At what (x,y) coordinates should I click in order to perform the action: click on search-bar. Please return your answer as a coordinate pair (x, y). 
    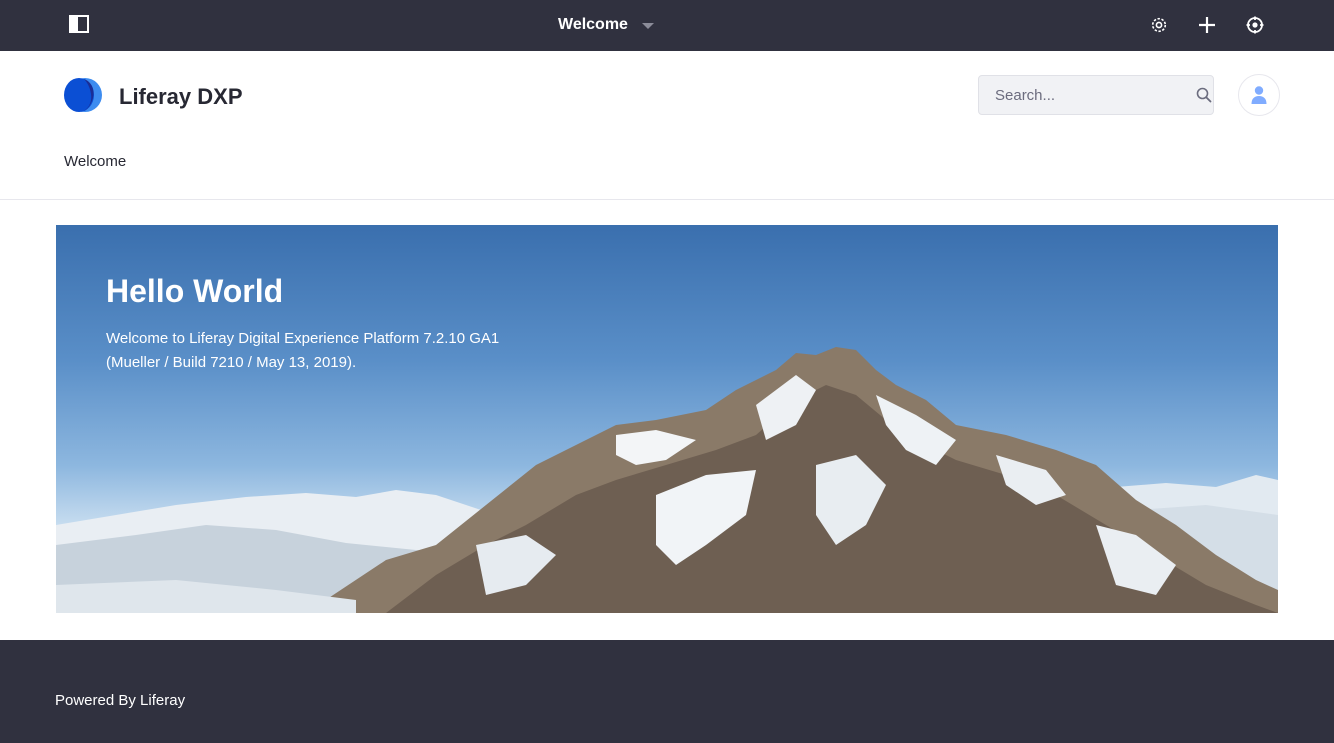
    Looking at the image, I should click on (1096, 95).